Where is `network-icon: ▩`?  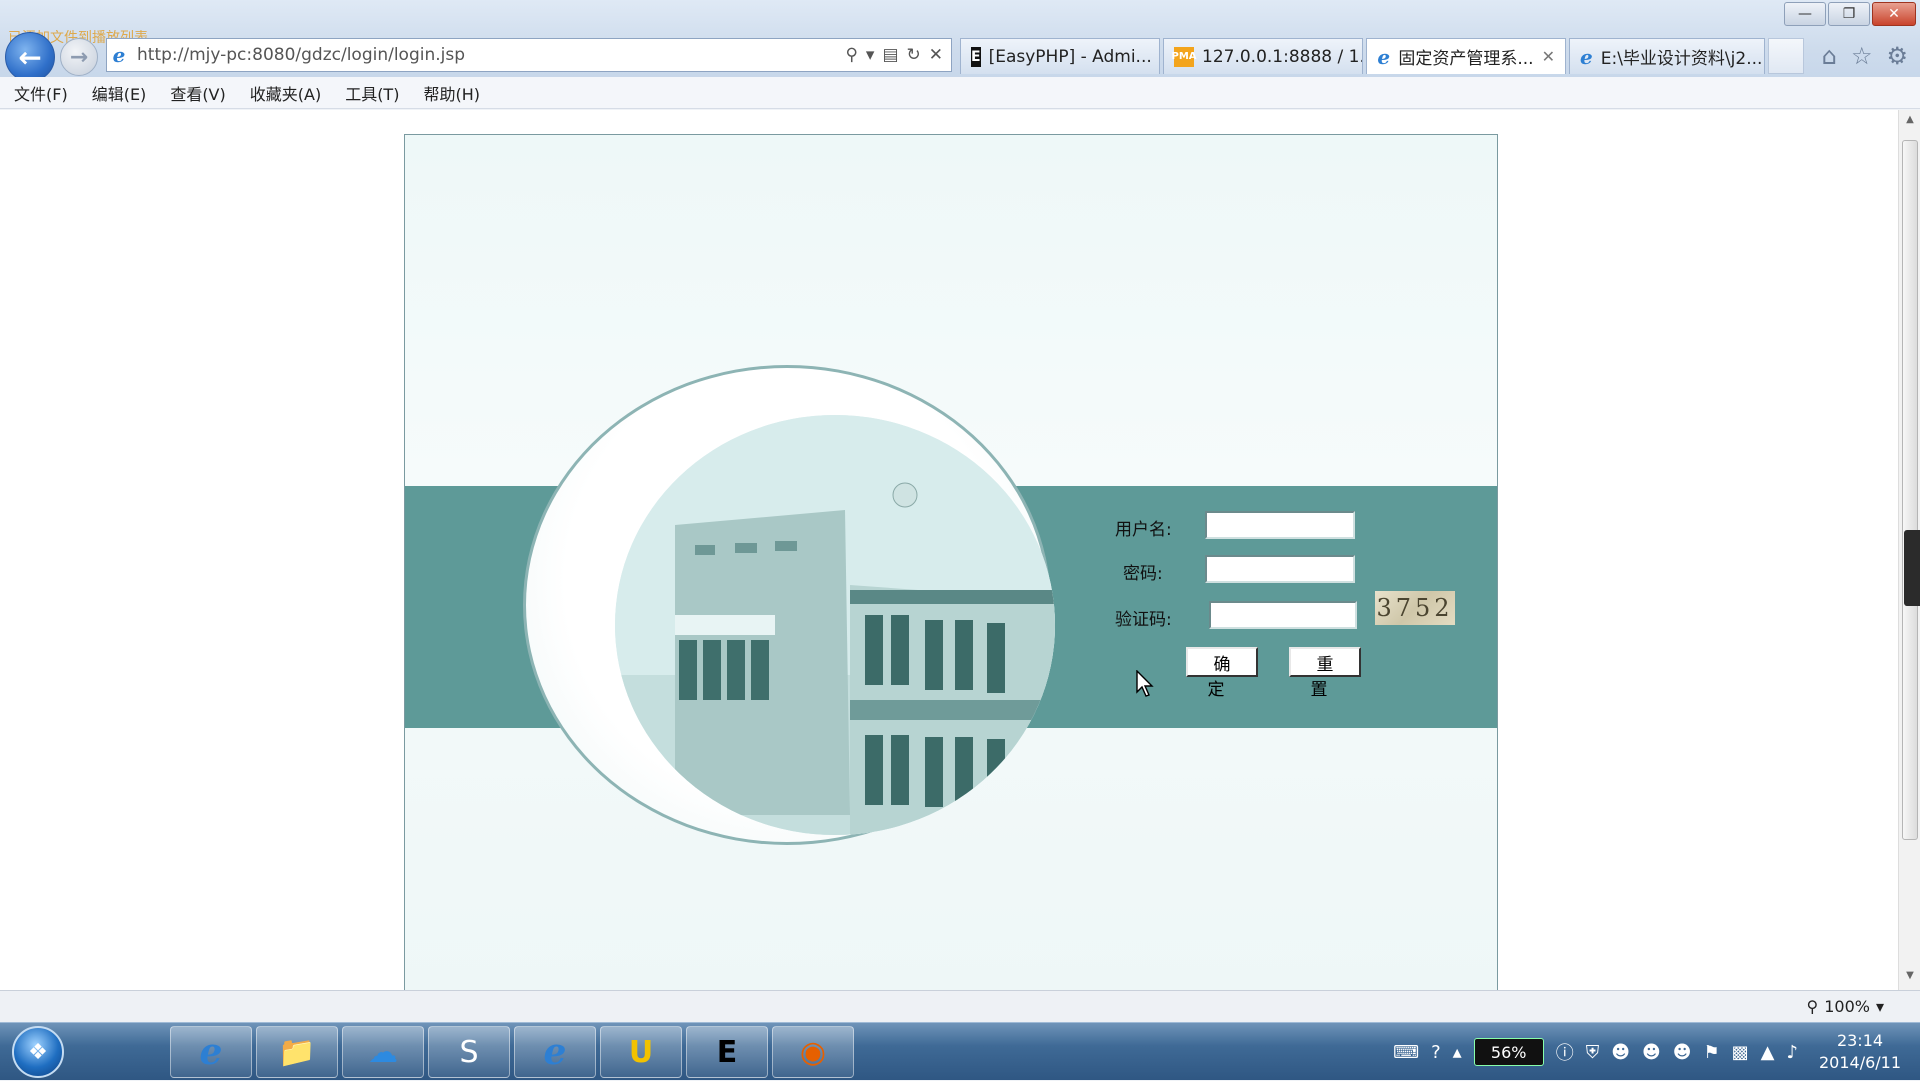 network-icon: ▩ is located at coordinates (1740, 1052).